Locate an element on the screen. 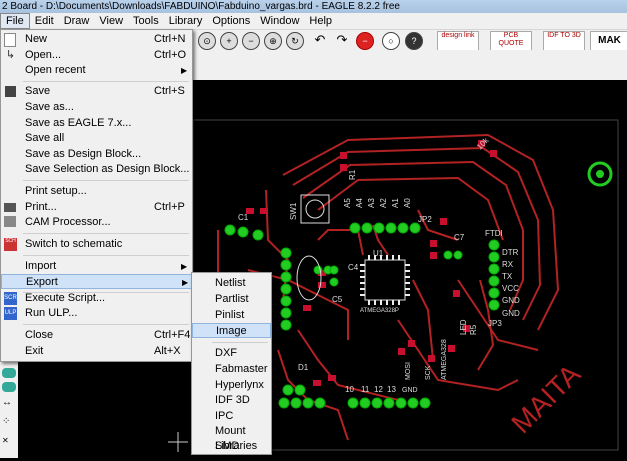  label-u1: U1 is located at coordinates (378, 253).